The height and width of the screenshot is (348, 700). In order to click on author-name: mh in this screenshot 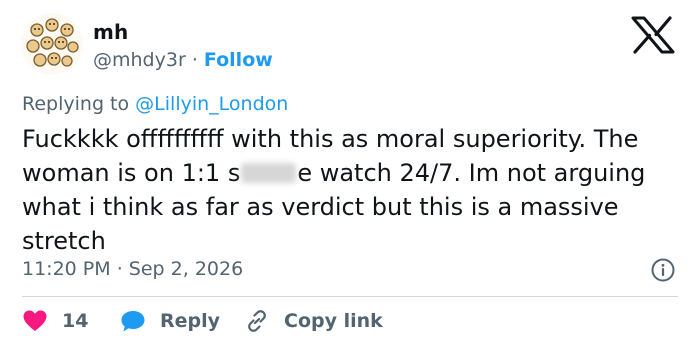, I will do `click(110, 32)`.